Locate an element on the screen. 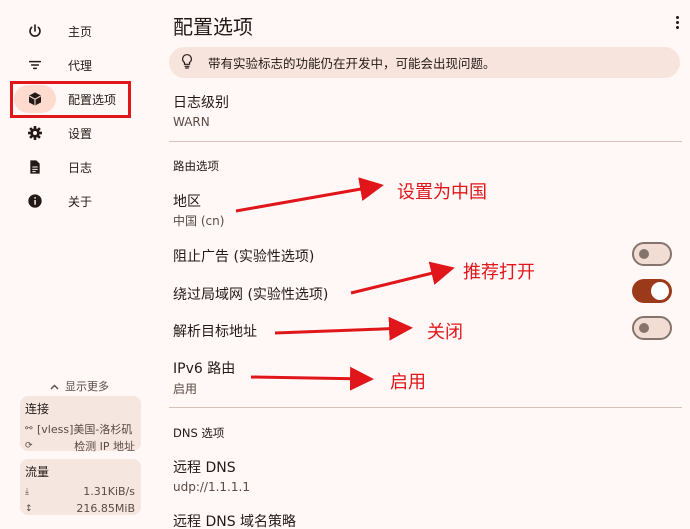 This screenshot has width=690, height=529. download-icon: ⤓ is located at coordinates (27, 491).